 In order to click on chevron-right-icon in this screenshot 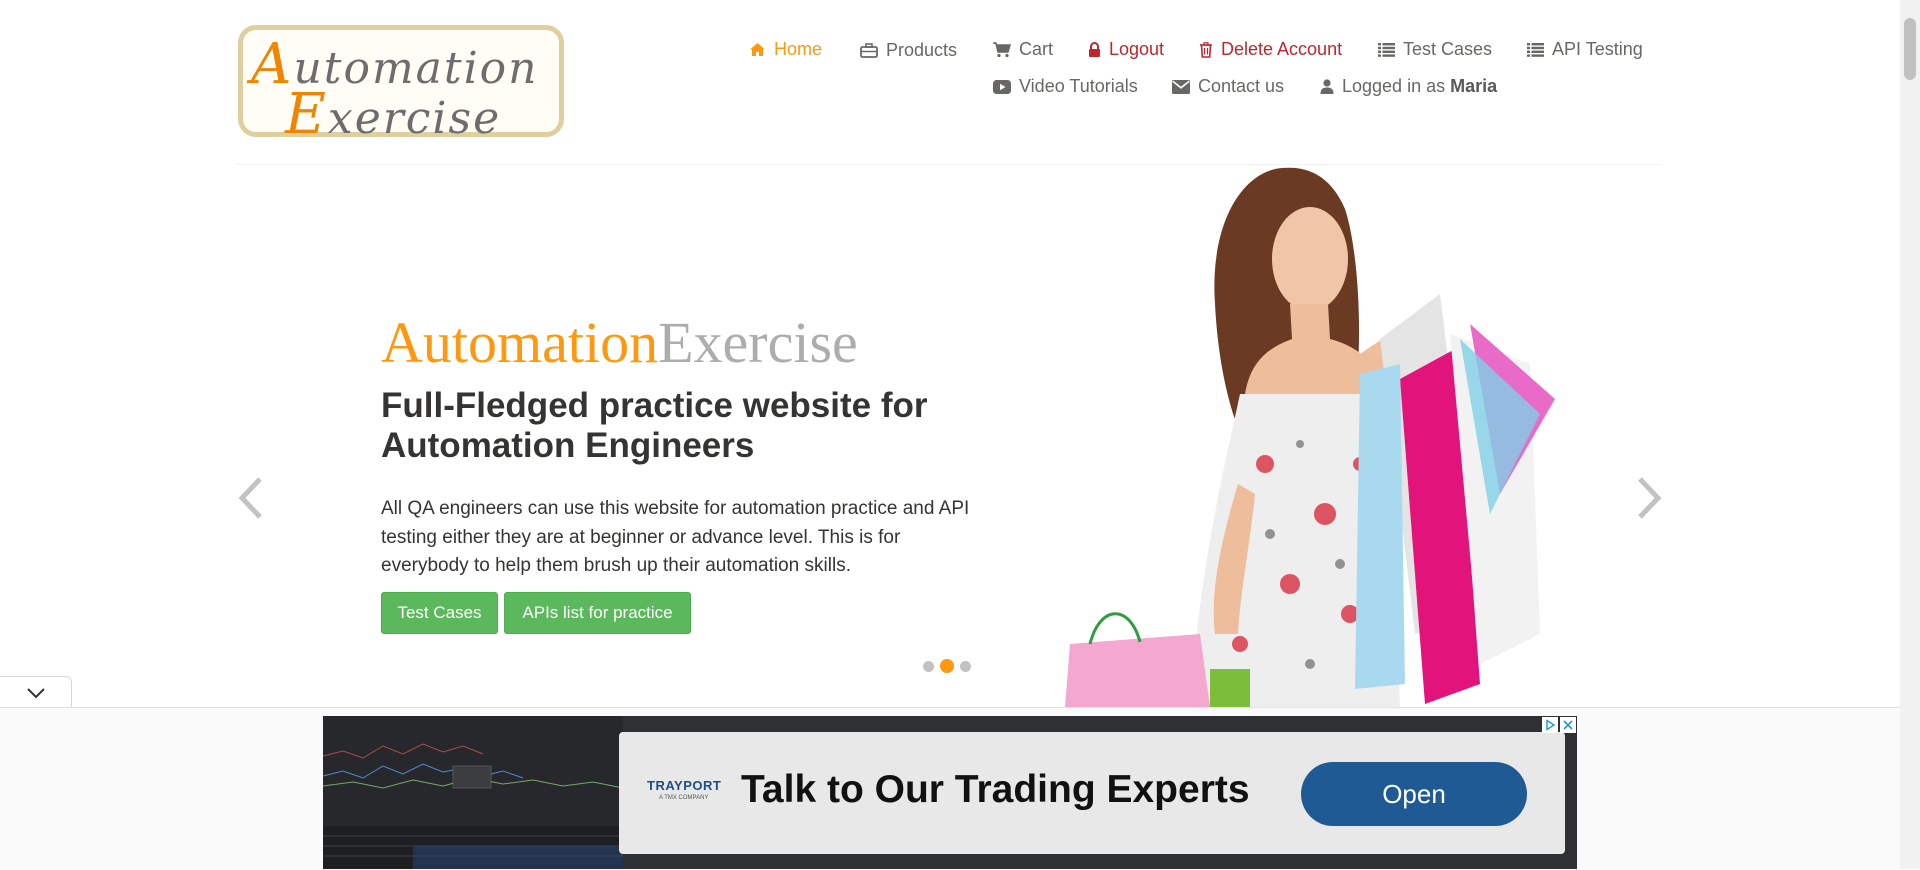, I will do `click(1650, 498)`.